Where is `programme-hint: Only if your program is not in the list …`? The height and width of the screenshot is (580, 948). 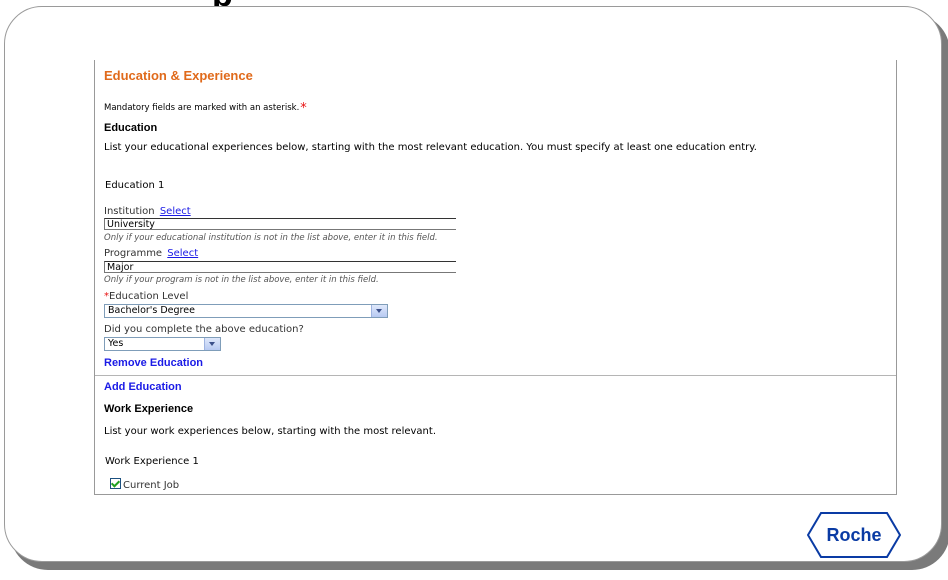 programme-hint: Only if your program is not in the list … is located at coordinates (241, 280).